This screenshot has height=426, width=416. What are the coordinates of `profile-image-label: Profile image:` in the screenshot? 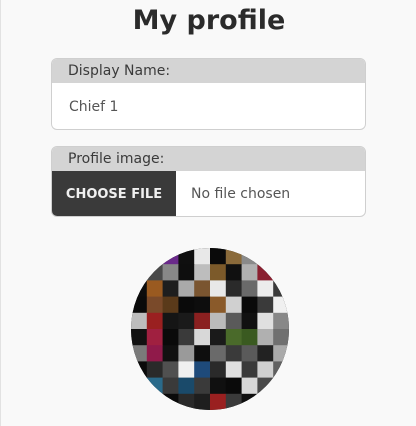 It's located at (208, 159).